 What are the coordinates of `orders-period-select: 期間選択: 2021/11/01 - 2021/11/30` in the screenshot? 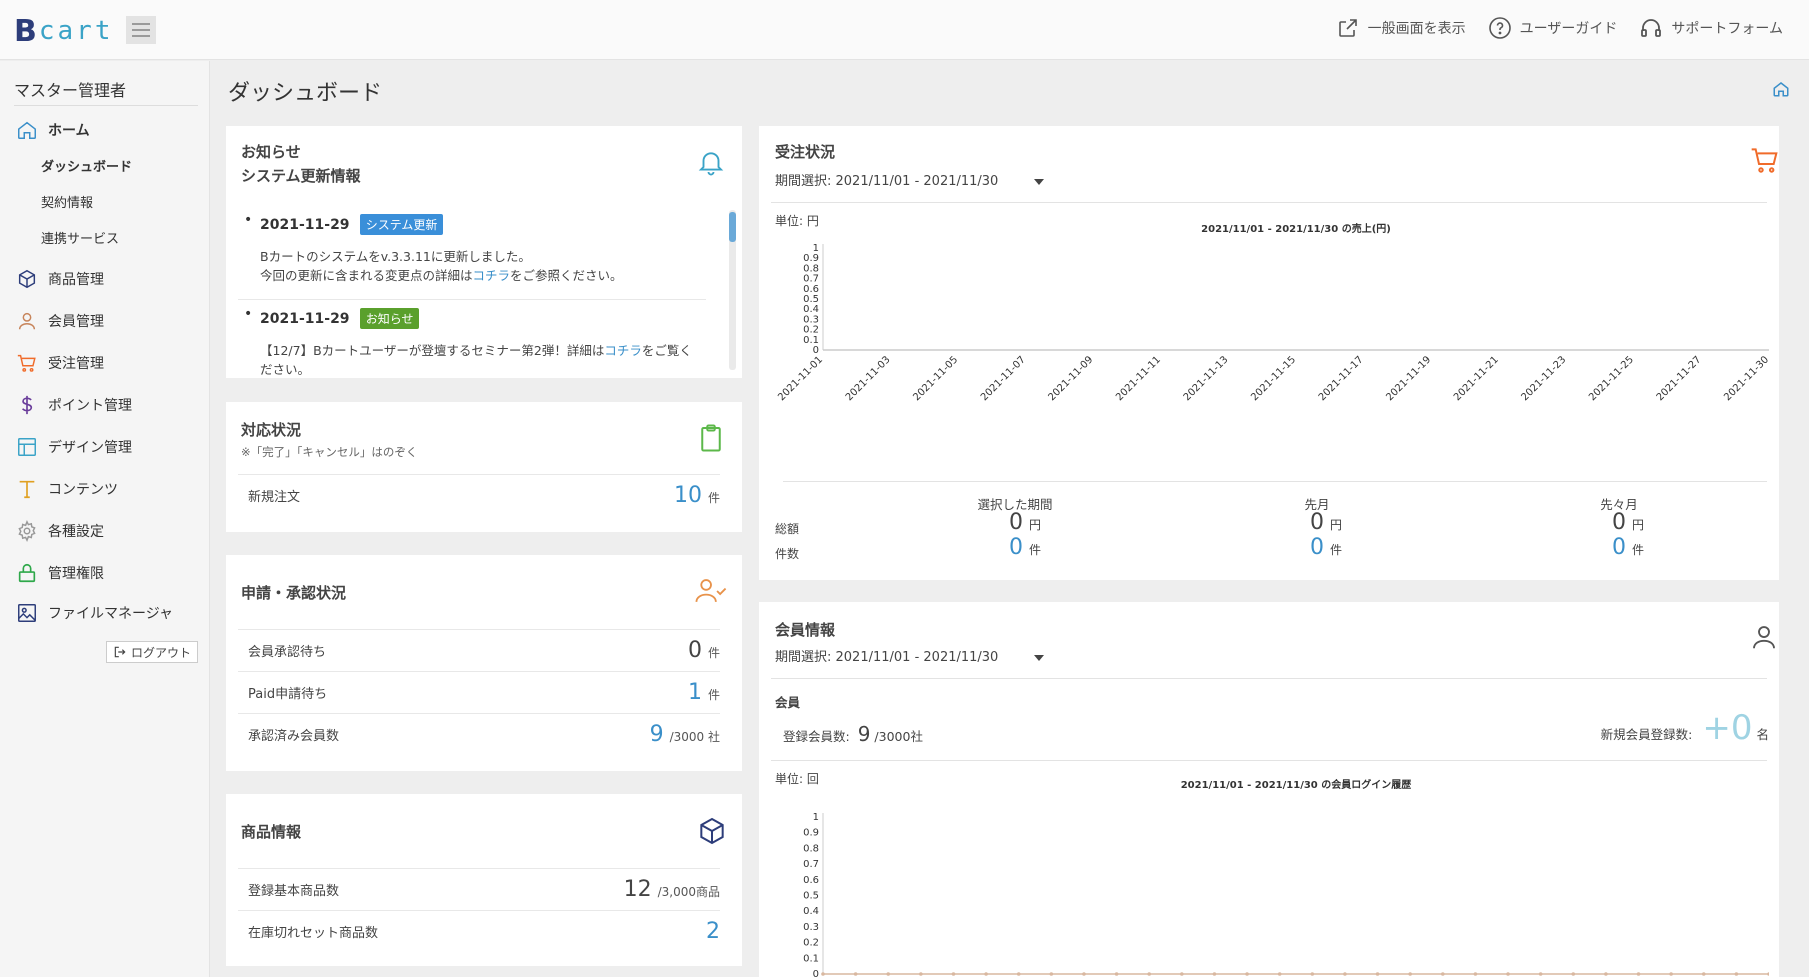 It's located at (910, 179).